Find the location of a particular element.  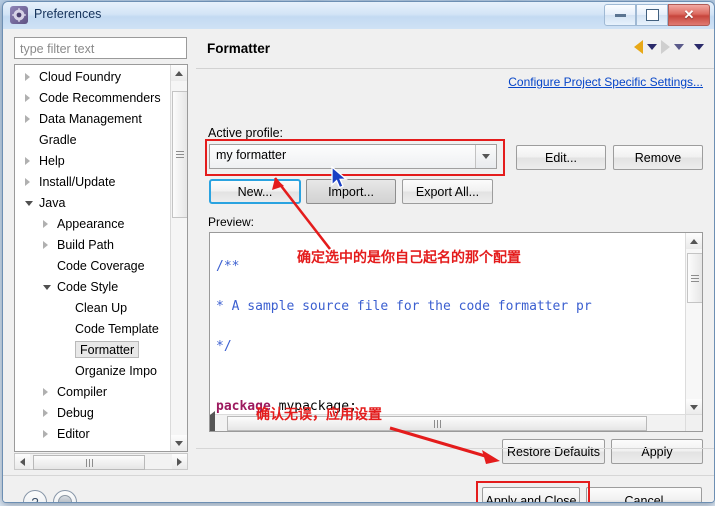

maximize-button is located at coordinates (652, 15).